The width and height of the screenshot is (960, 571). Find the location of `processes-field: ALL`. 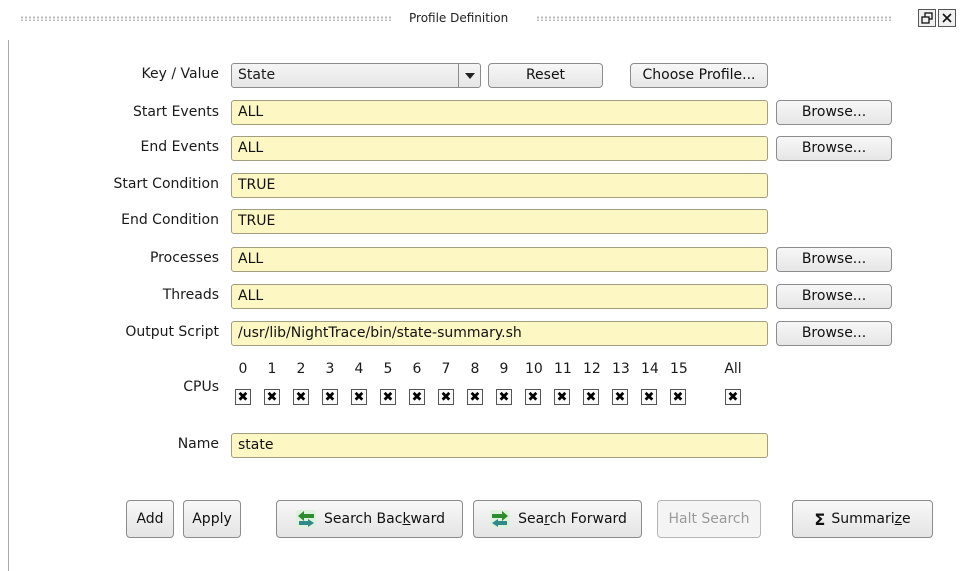

processes-field: ALL is located at coordinates (499, 259).